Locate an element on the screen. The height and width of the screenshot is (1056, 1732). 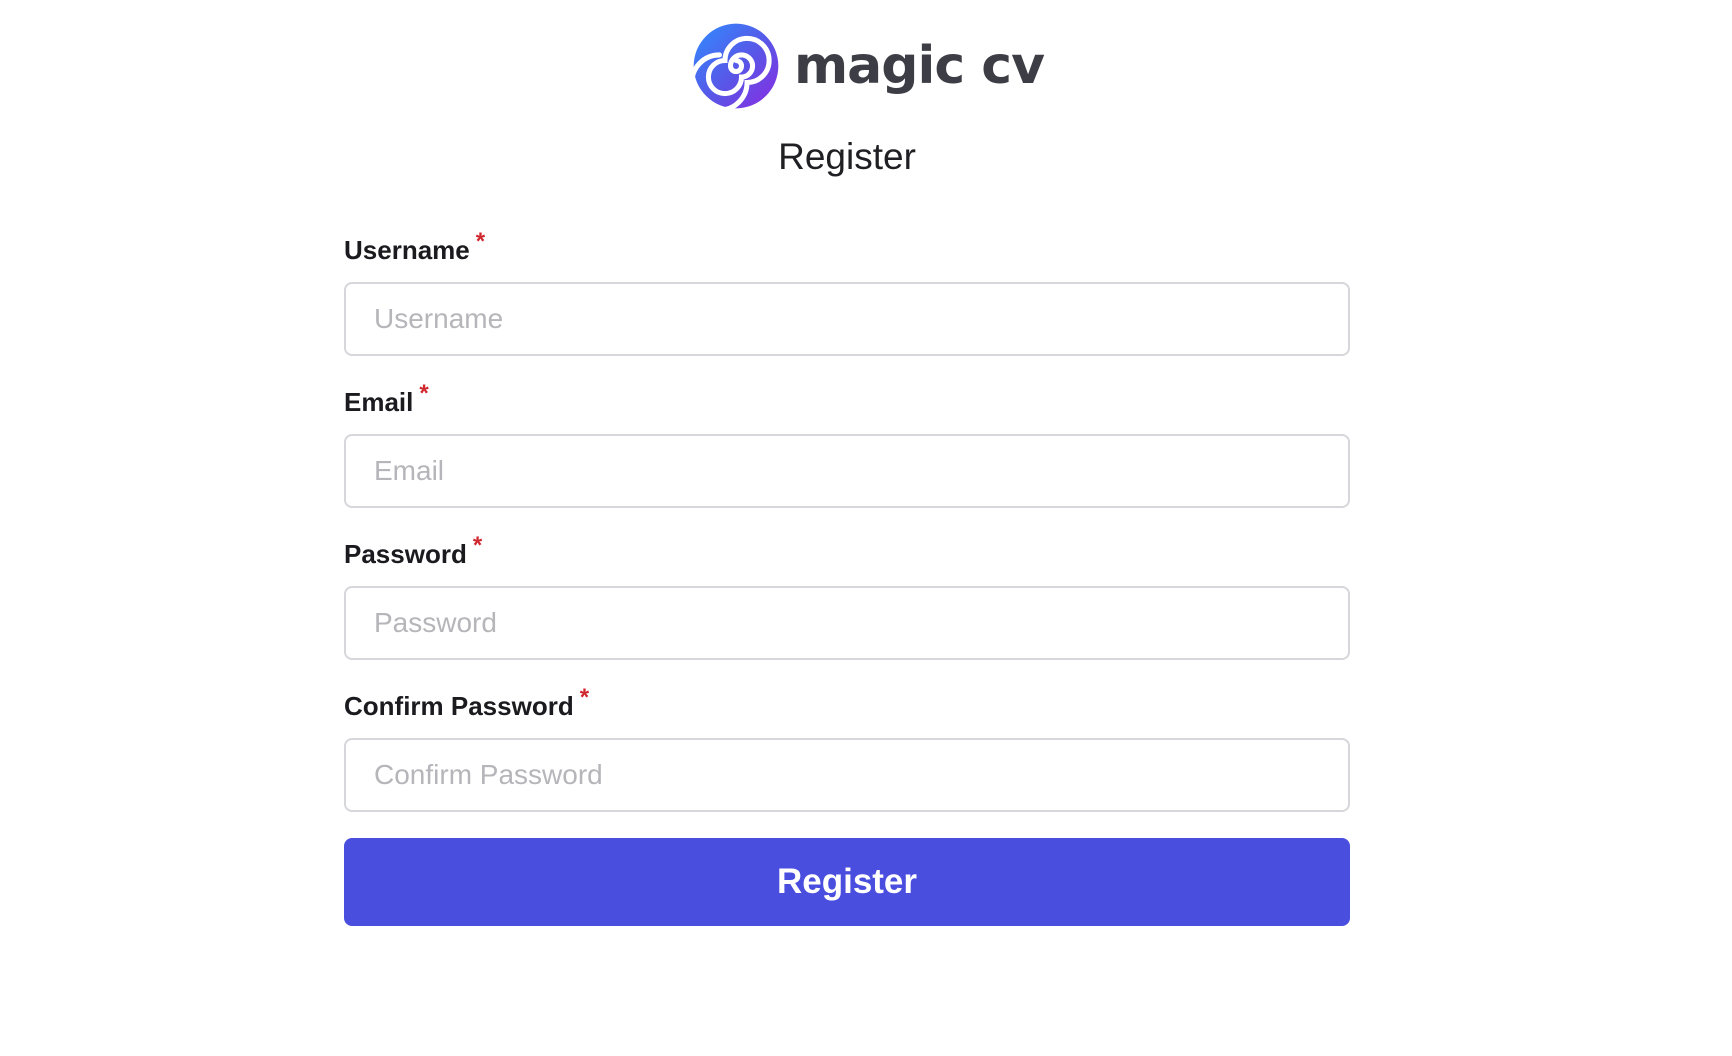
password-input is located at coordinates (847, 623).